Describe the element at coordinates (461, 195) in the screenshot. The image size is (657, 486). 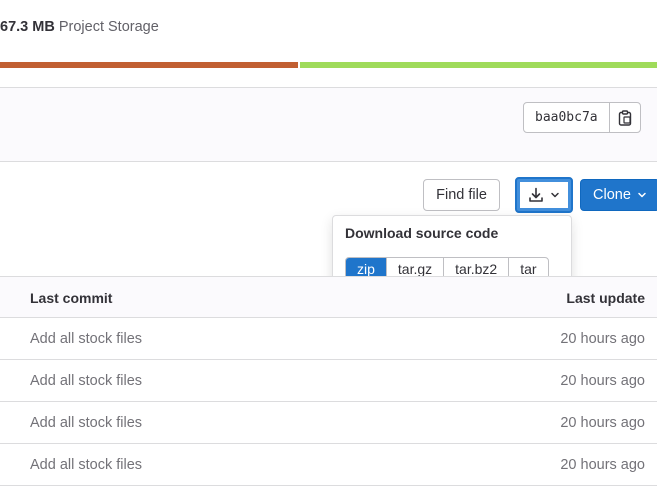
I see `find-file-button: Find file` at that location.